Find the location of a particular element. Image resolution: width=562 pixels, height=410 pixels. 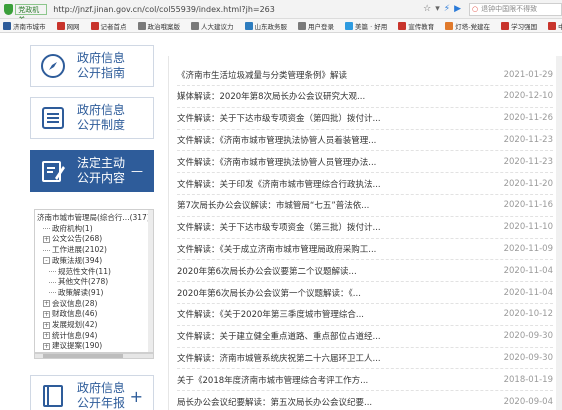

list-item: 2020年第6次局长办公会议第一个议题解读：《... 2020-11-04 is located at coordinates (365, 293).